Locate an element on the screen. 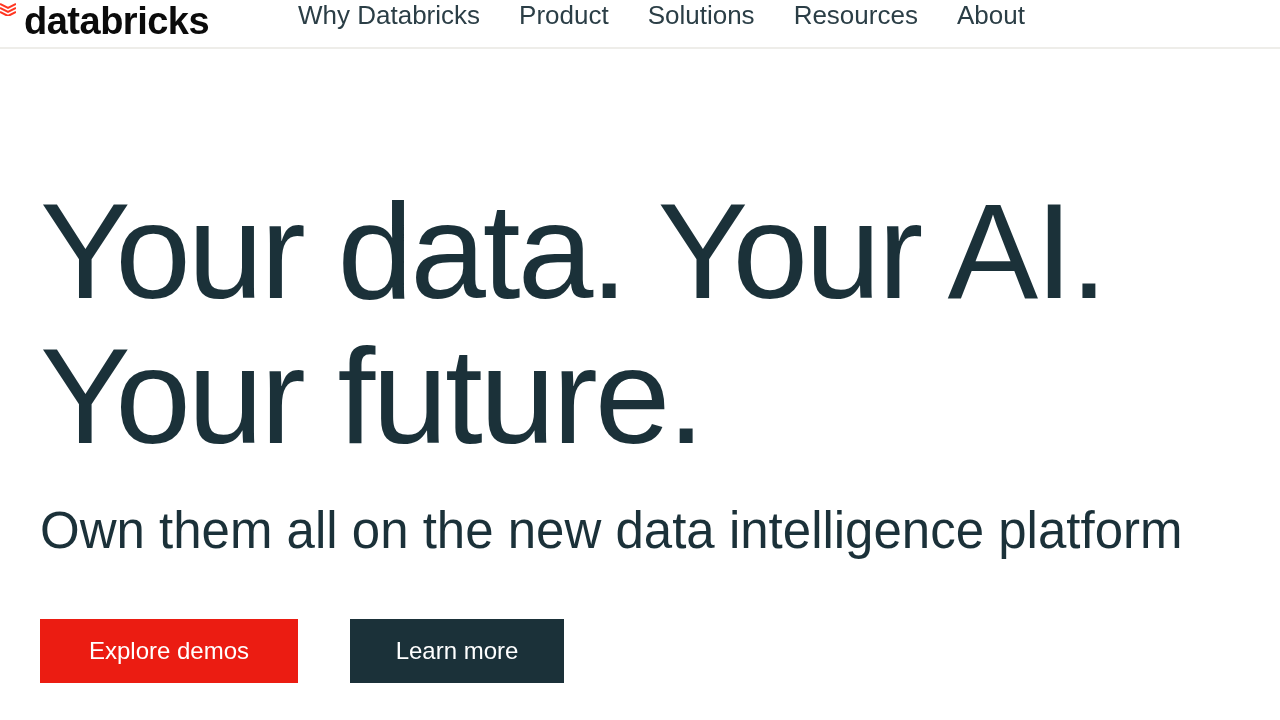  cta-button: Learn more is located at coordinates (457, 651).